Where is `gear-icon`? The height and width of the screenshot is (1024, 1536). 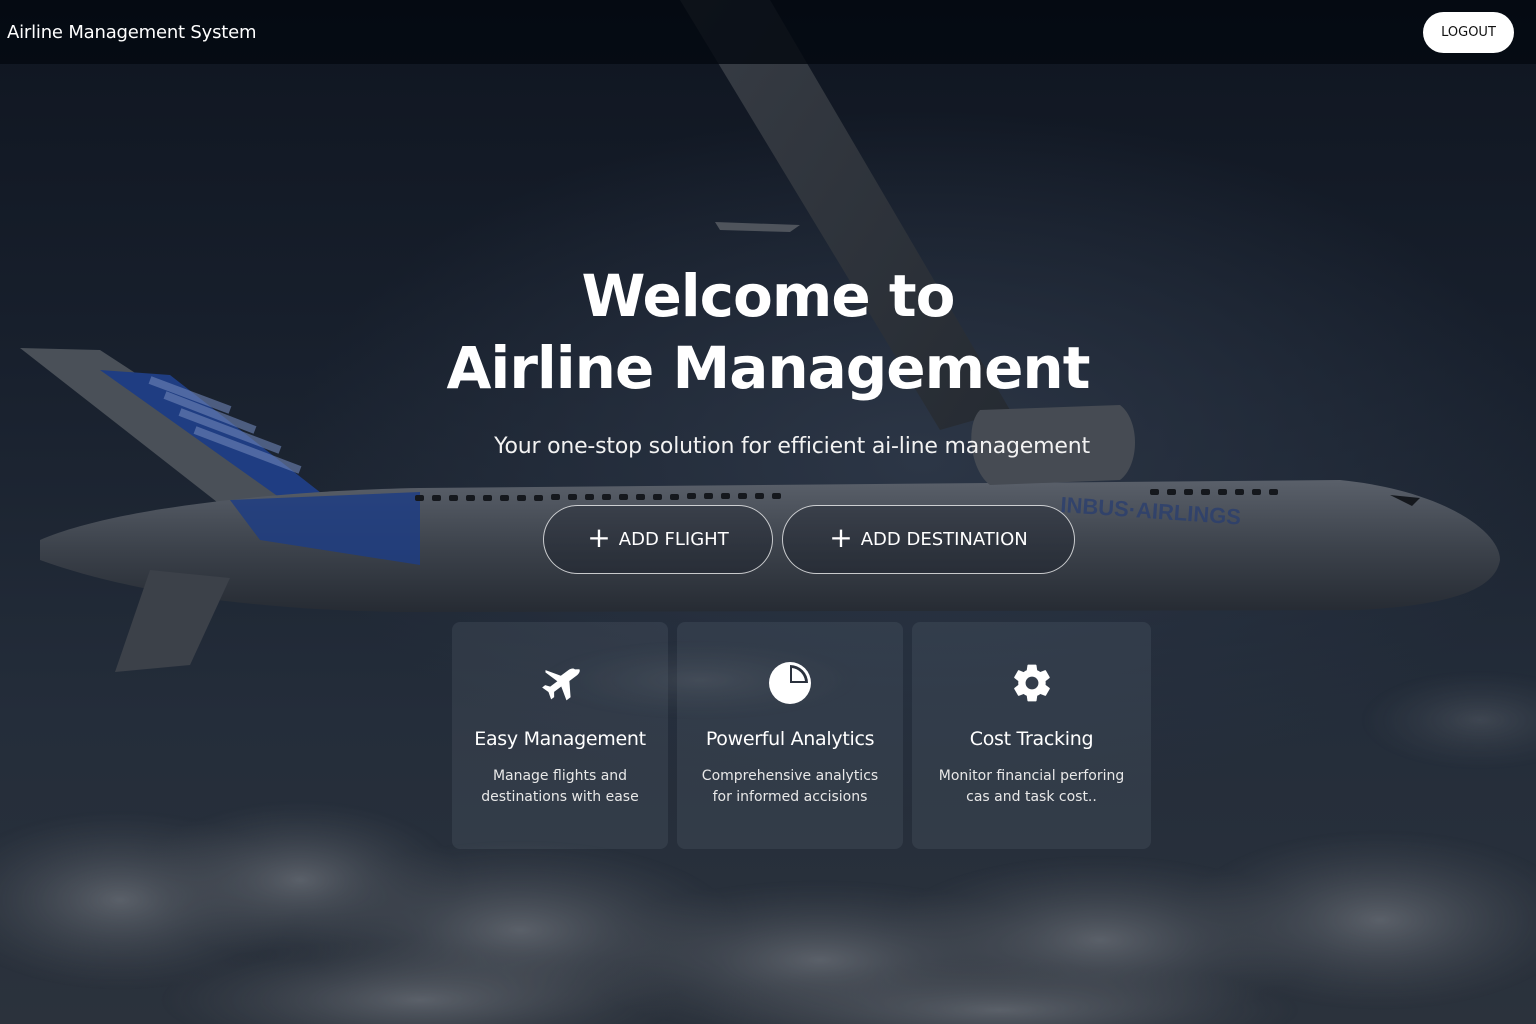 gear-icon is located at coordinates (1031, 683).